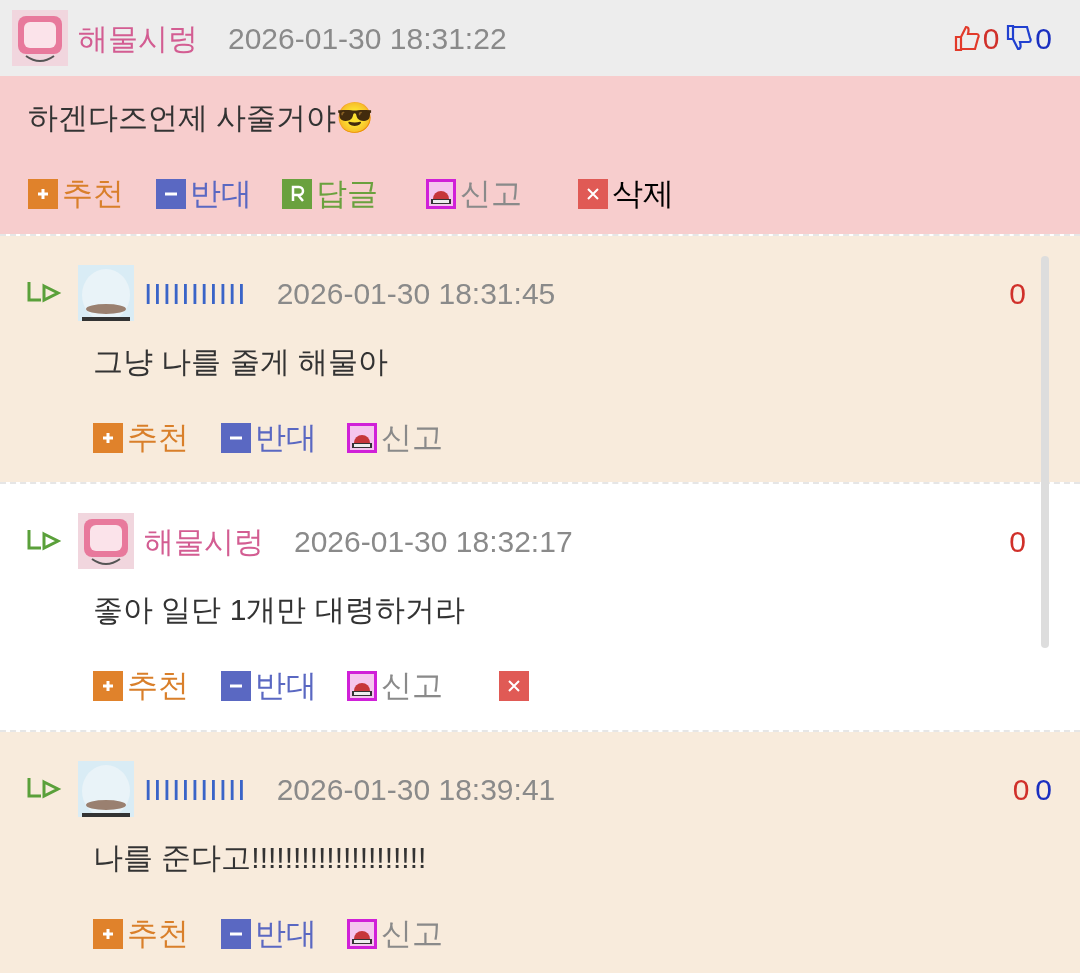  Describe the element at coordinates (241, 362) in the screenshot. I see `comment-text: 그냥 나를 줄게 해물아` at that location.